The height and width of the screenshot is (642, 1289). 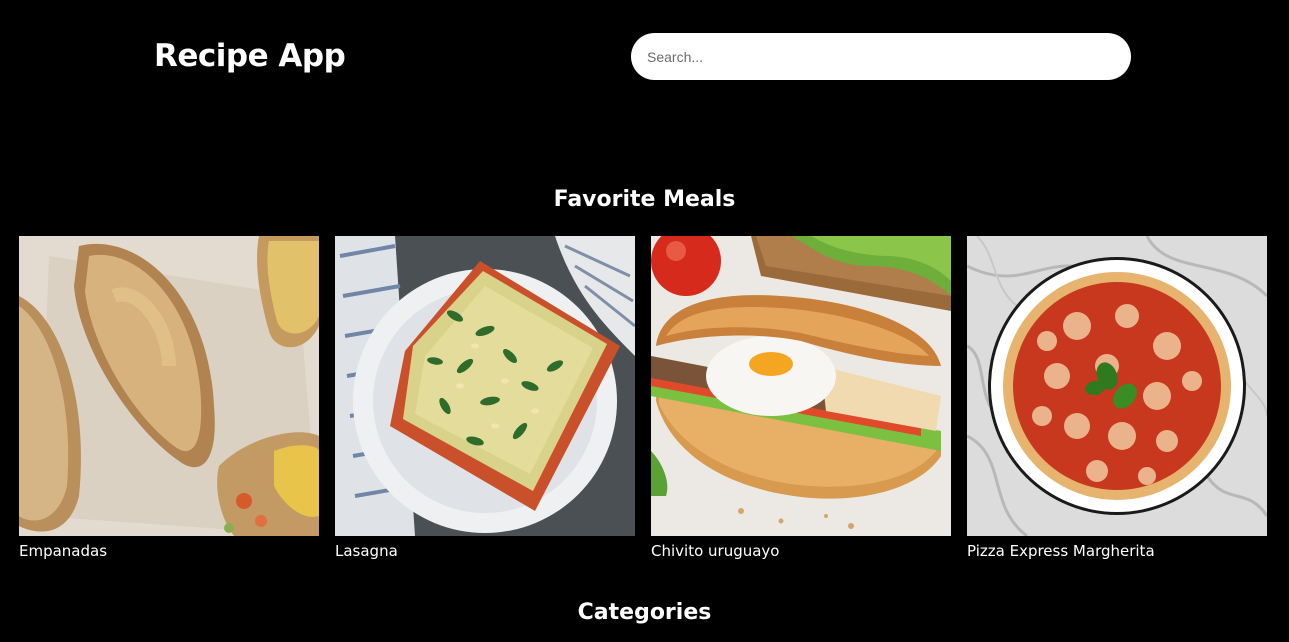 What do you see at coordinates (485, 386) in the screenshot?
I see `lasagna-image` at bounding box center [485, 386].